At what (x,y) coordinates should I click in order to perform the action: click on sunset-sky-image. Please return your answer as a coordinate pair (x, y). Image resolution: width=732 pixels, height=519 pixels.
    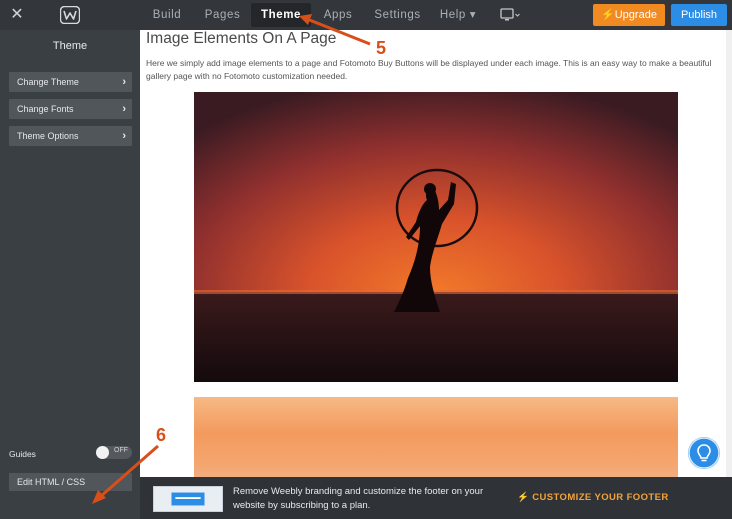
    Looking at the image, I should click on (436, 437).